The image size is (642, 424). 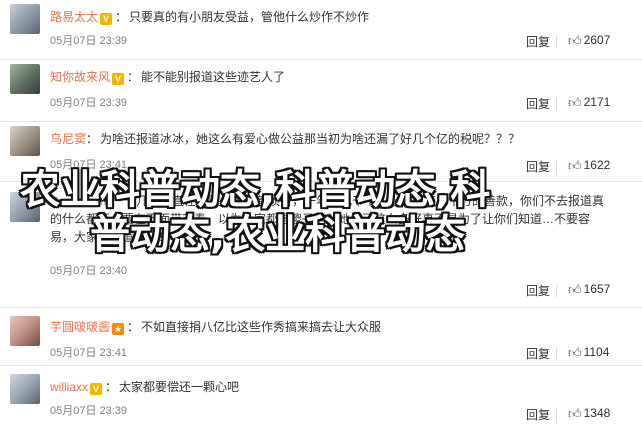 What do you see at coordinates (213, 77) in the screenshot?
I see `comment-text: 能不能别报道这些迹艺人了` at bounding box center [213, 77].